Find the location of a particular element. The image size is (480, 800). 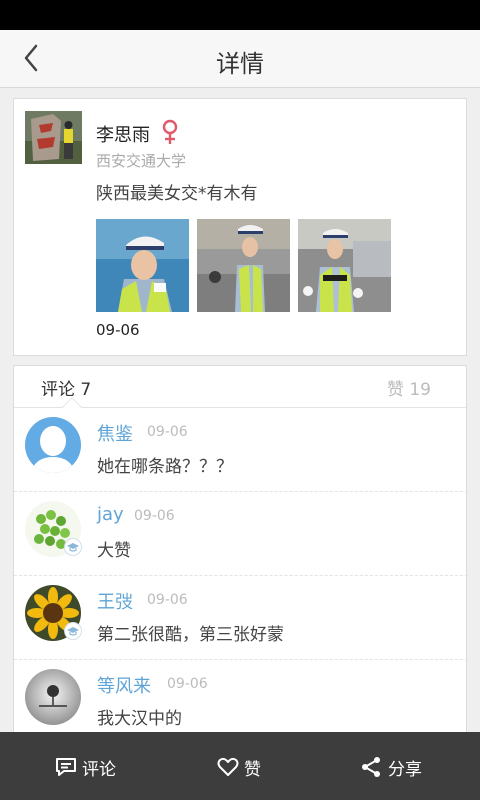

default-avatar-icon is located at coordinates (53, 445).